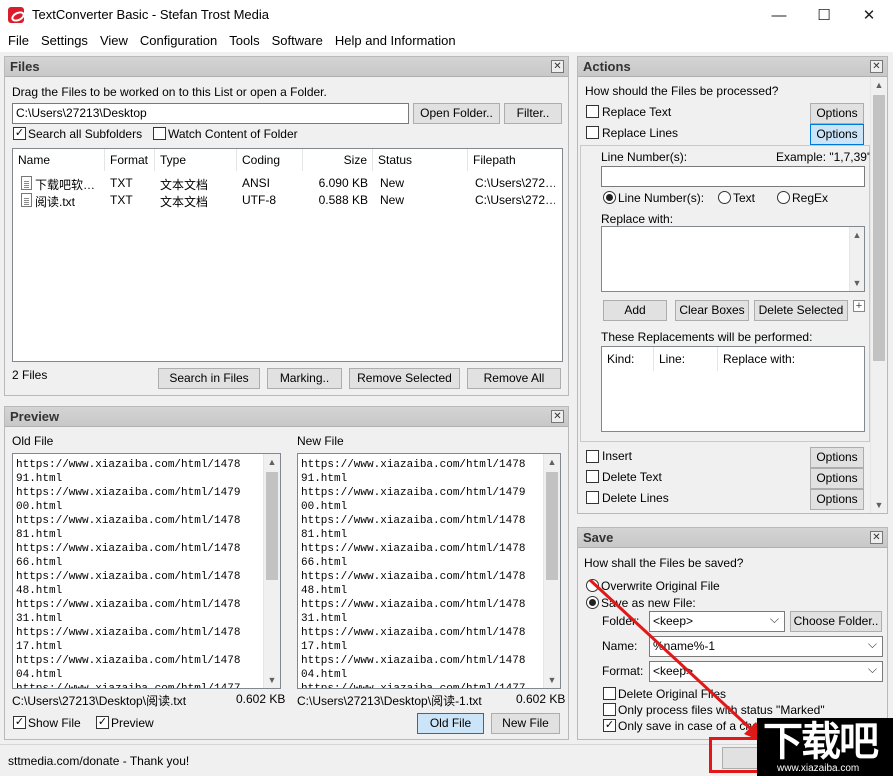  What do you see at coordinates (821, 742) in the screenshot?
I see `watermark-logo-text: 下载吧` at bounding box center [821, 742].